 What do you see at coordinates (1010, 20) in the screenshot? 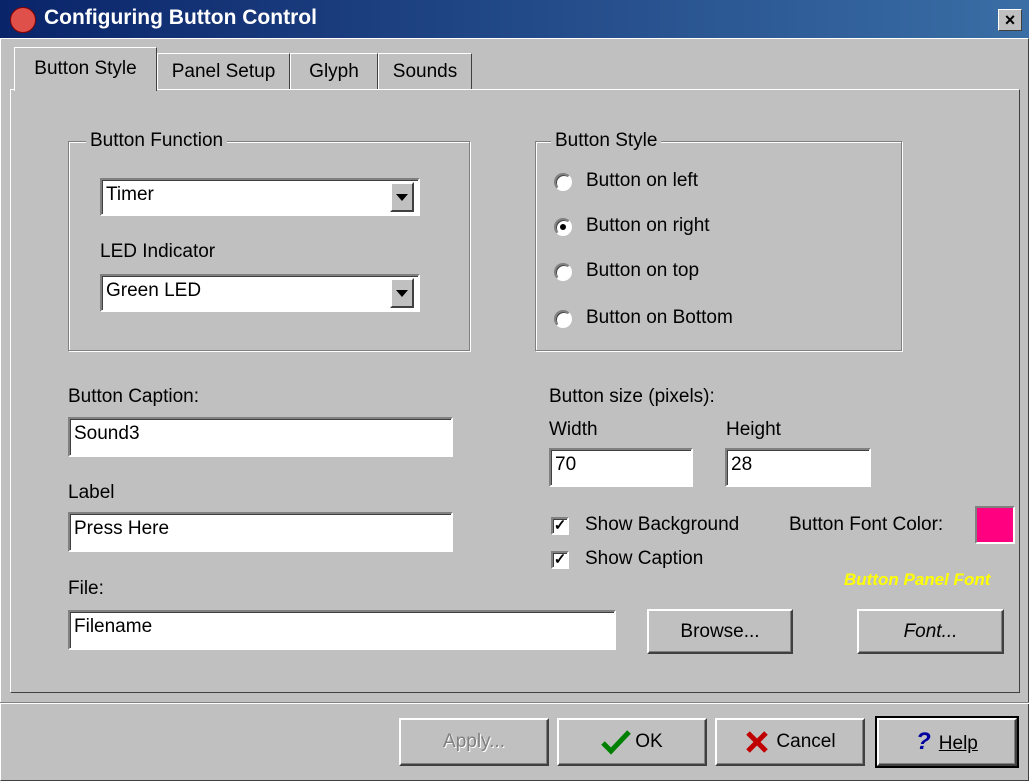
I see `close-button: ×` at bounding box center [1010, 20].